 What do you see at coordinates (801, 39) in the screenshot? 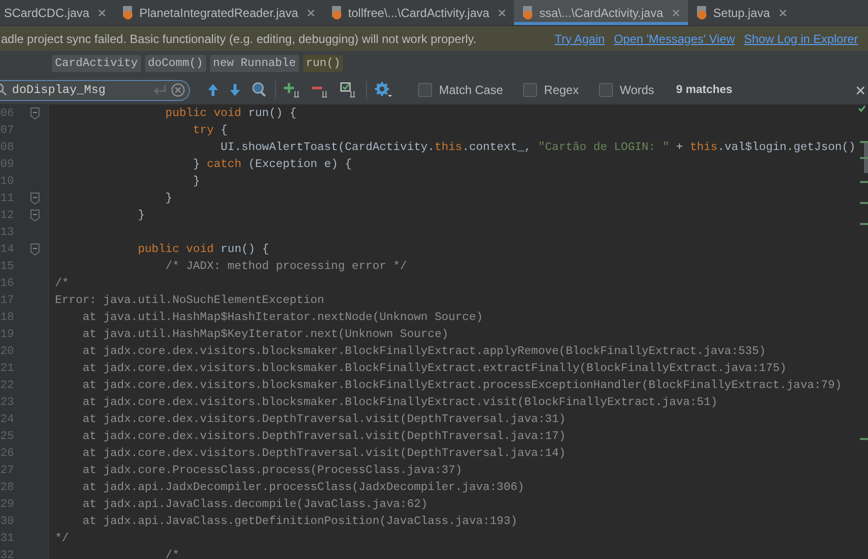
I see `notification-link: Show Log in Explorer` at bounding box center [801, 39].